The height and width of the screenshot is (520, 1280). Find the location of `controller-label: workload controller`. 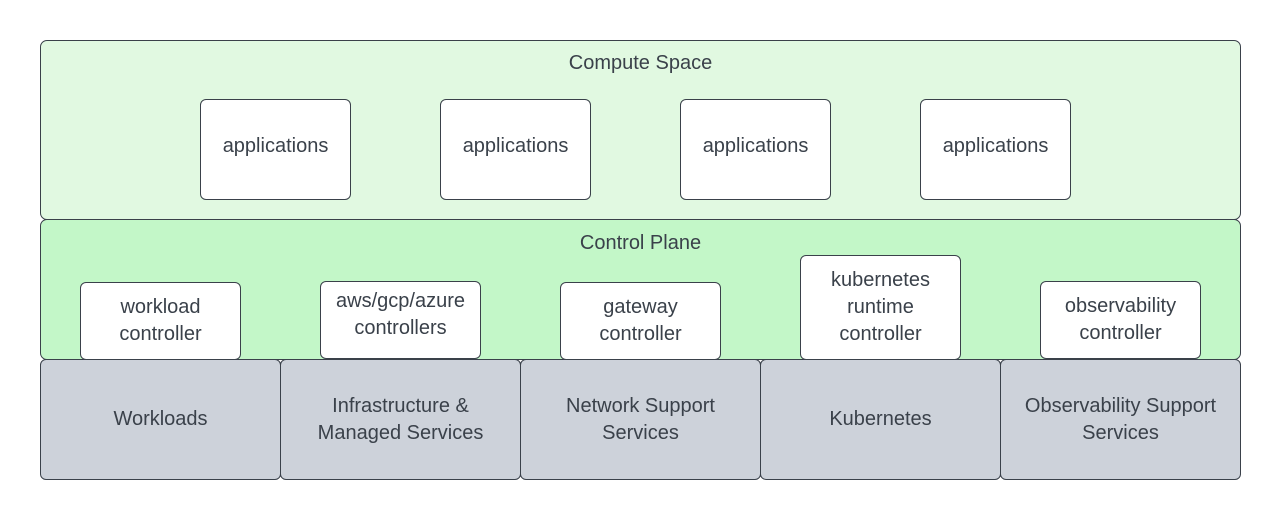

controller-label: workload controller is located at coordinates (160, 320).